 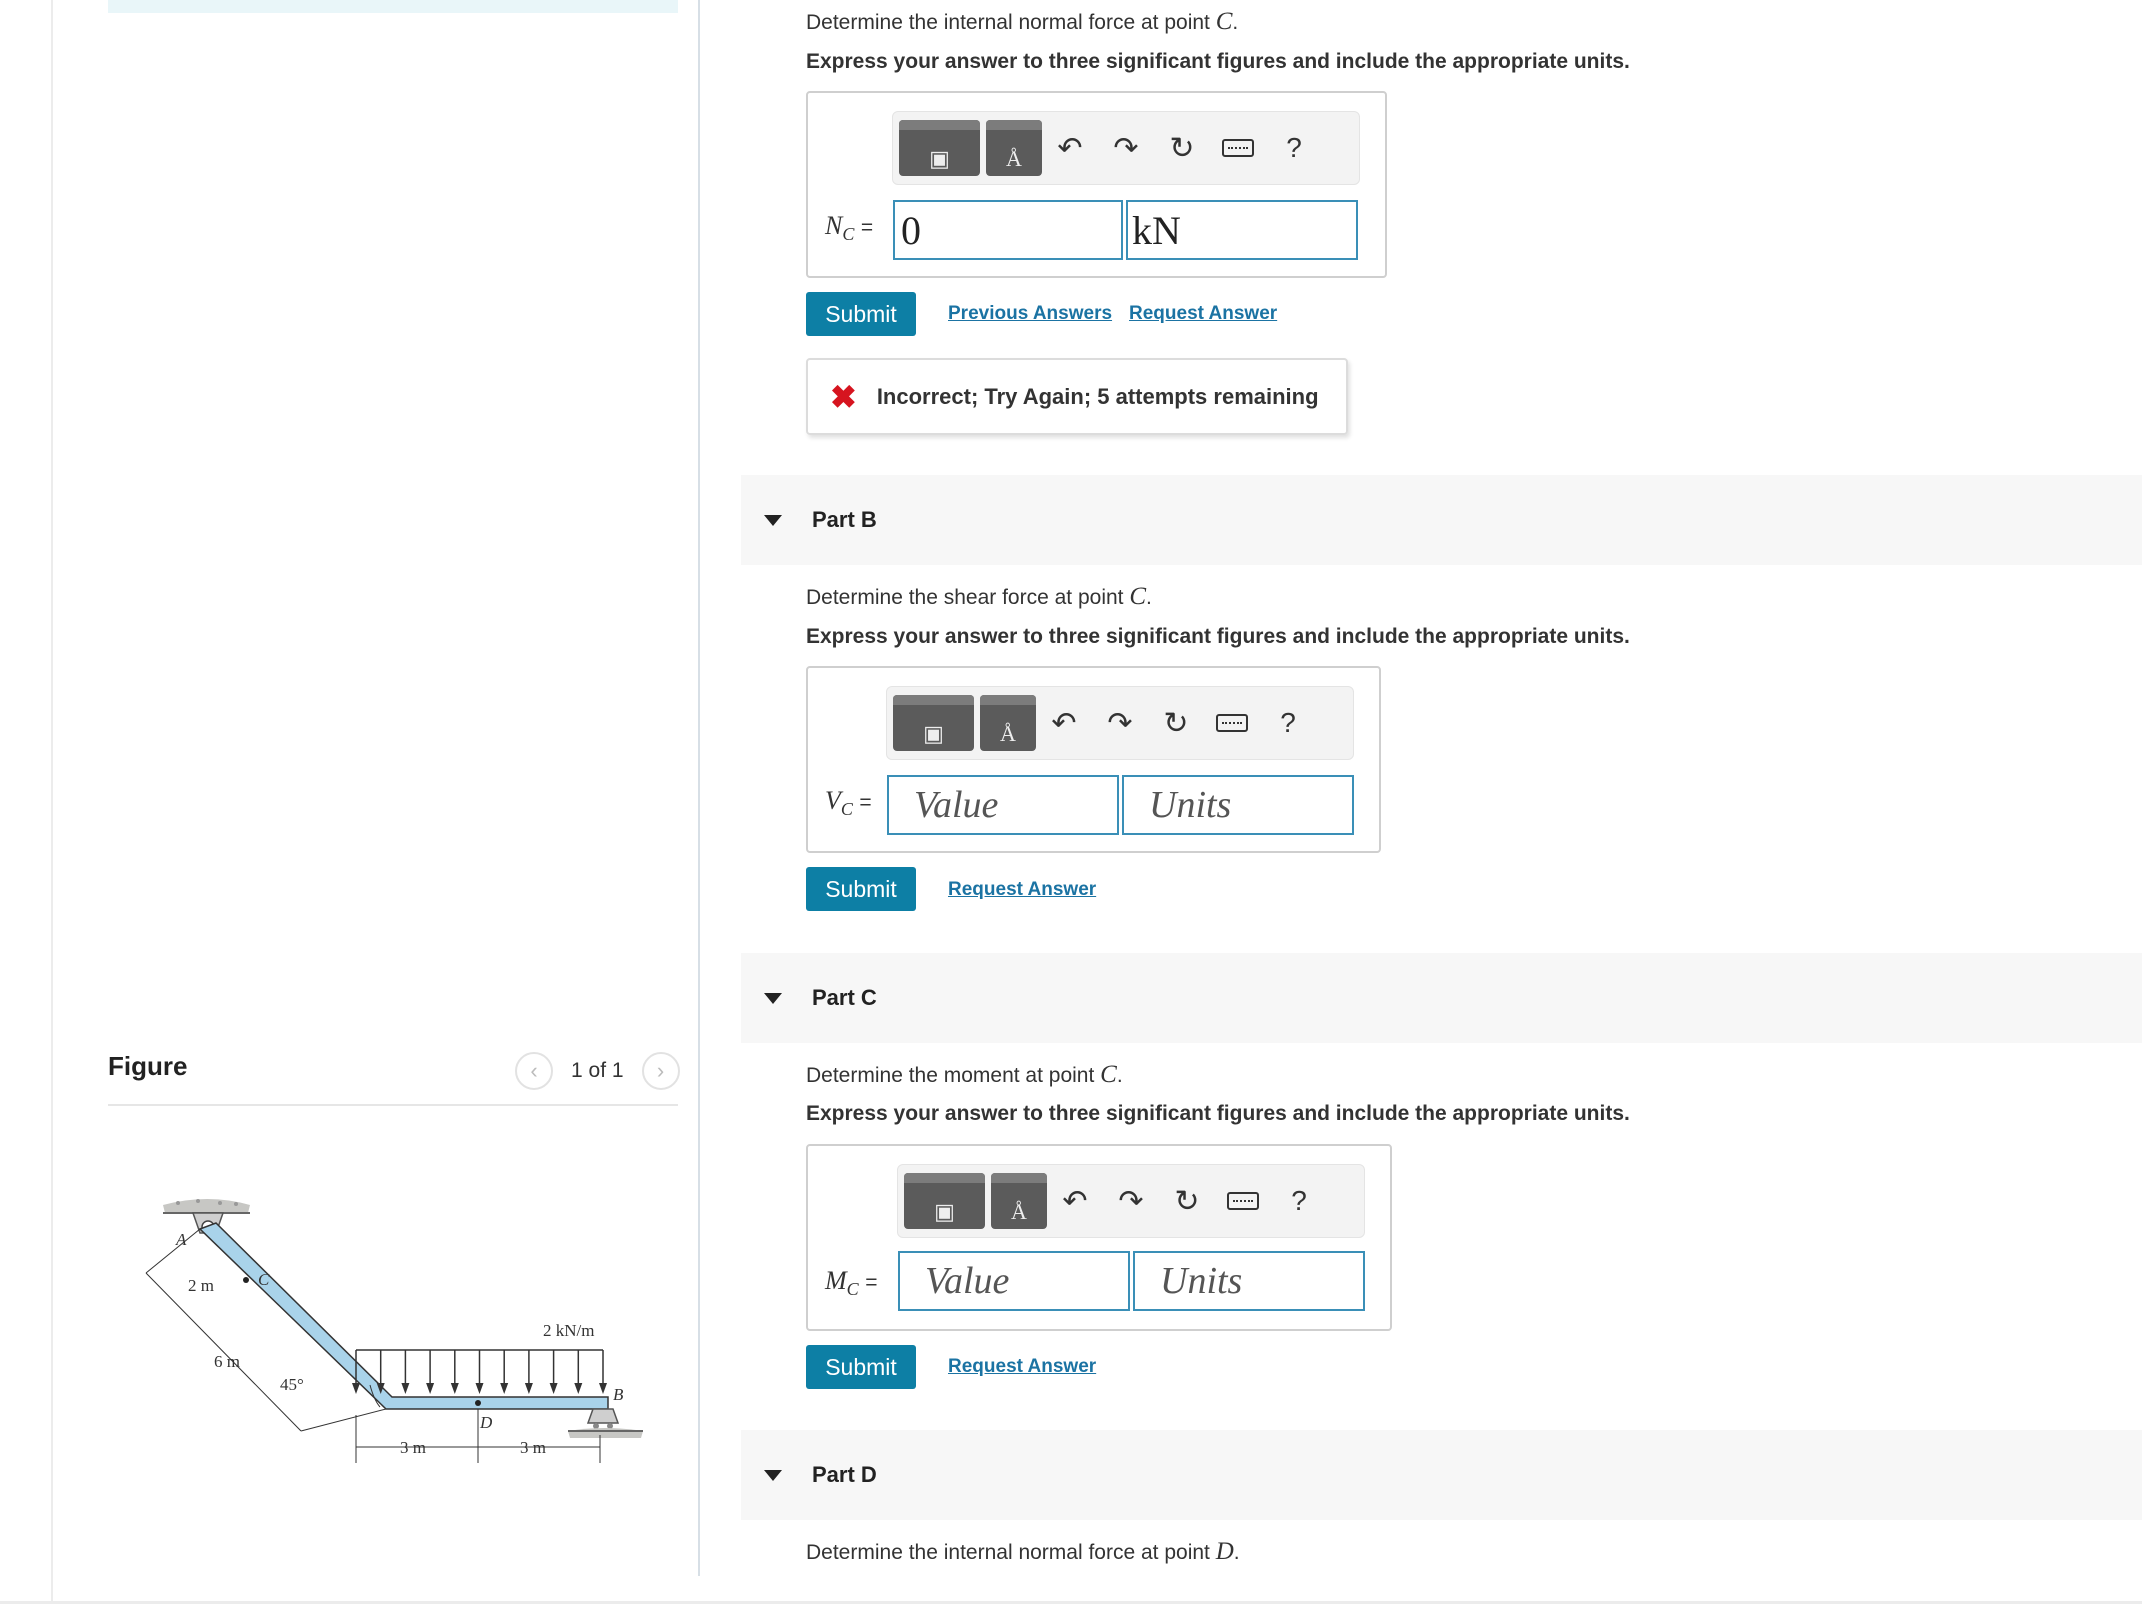 I want to click on part-c-units-input: Units, so click(x=1249, y=1281).